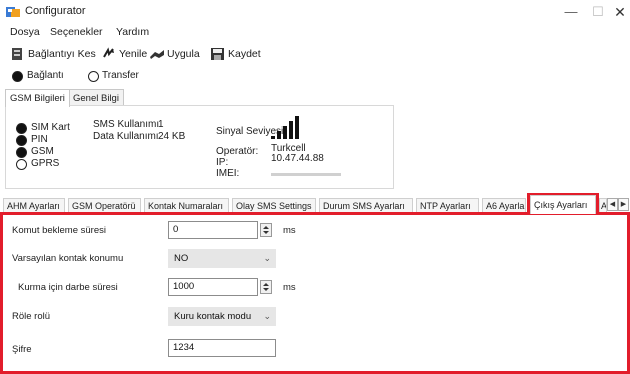  I want to click on tab-general-info: Genel Bilgi, so click(96, 97).